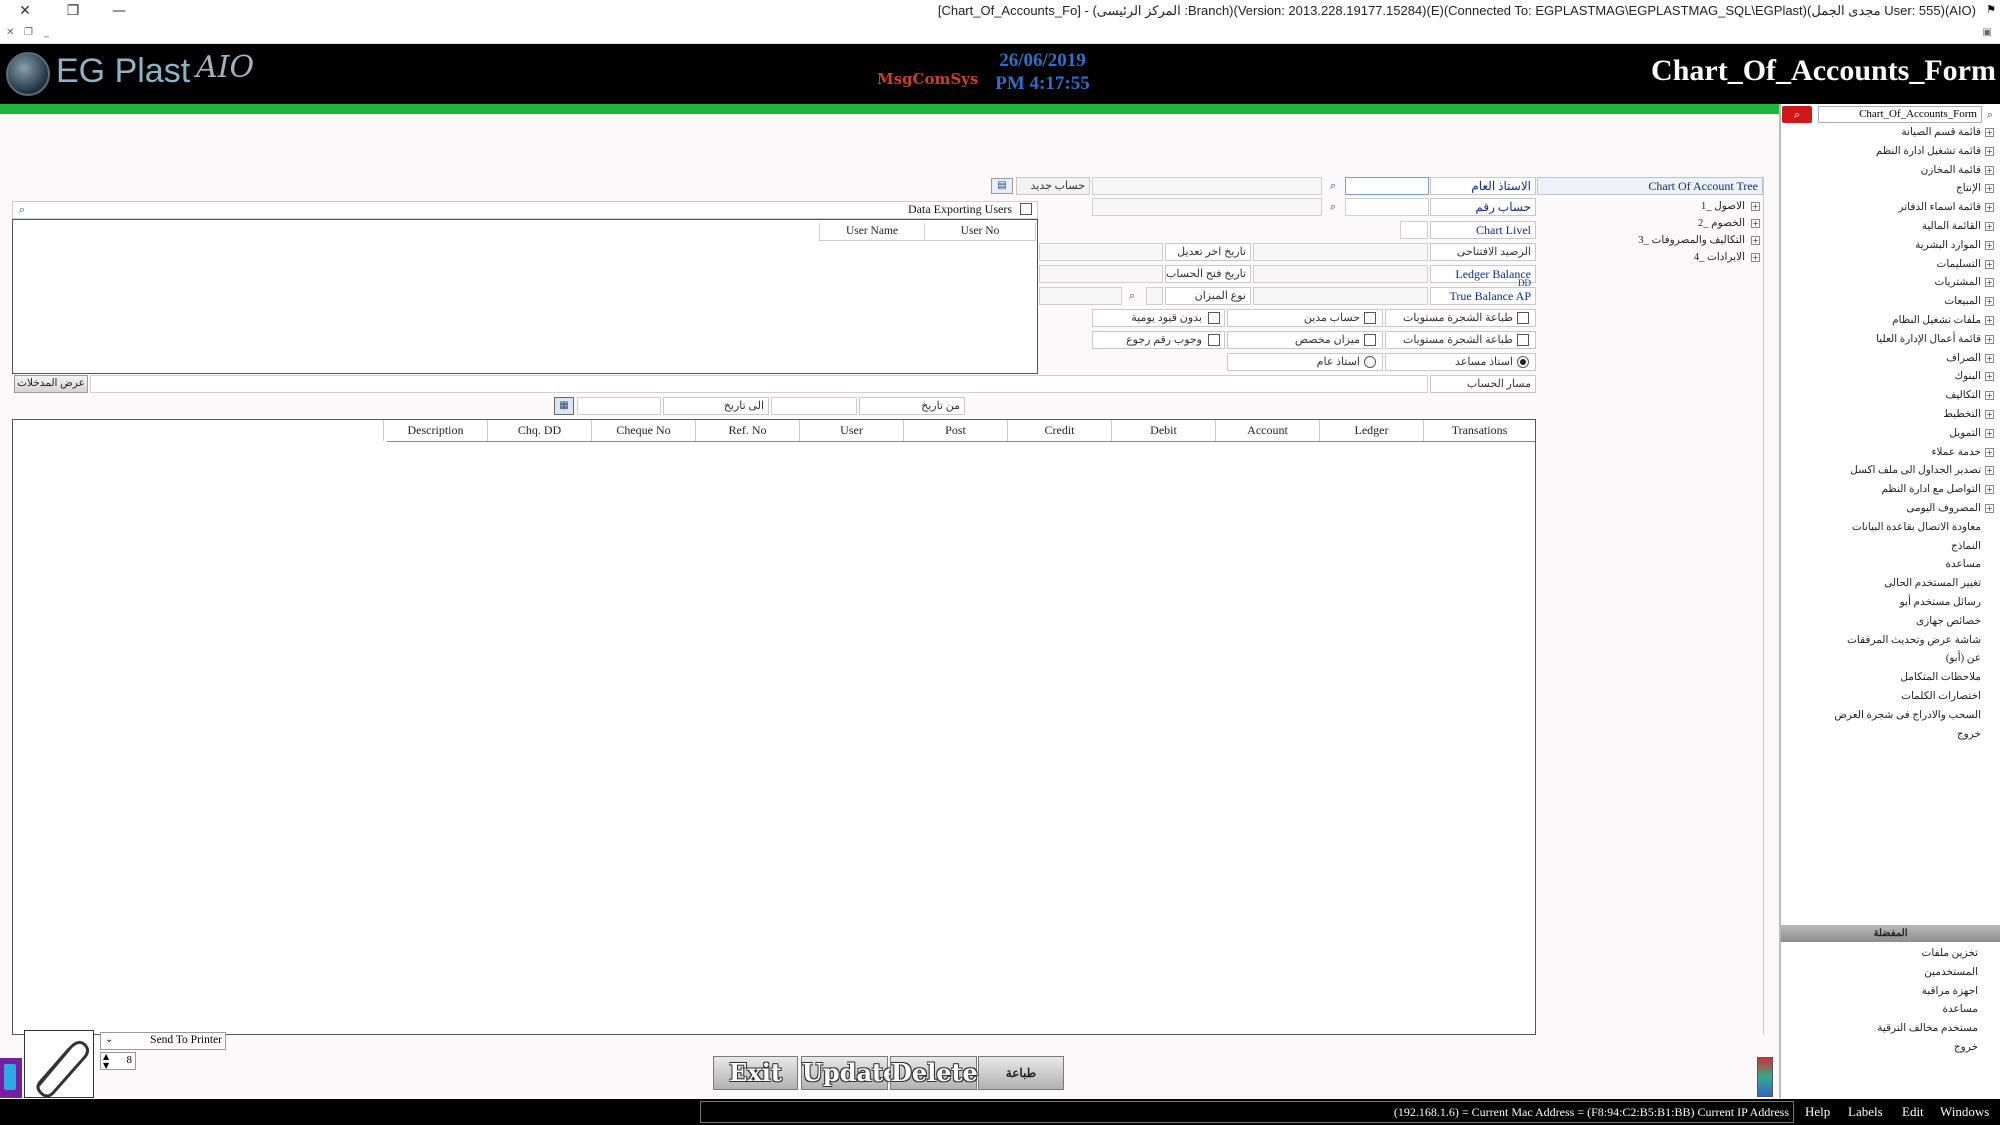  Describe the element at coordinates (1913, 1112) in the screenshot. I see `menu-edit: Edit` at that location.